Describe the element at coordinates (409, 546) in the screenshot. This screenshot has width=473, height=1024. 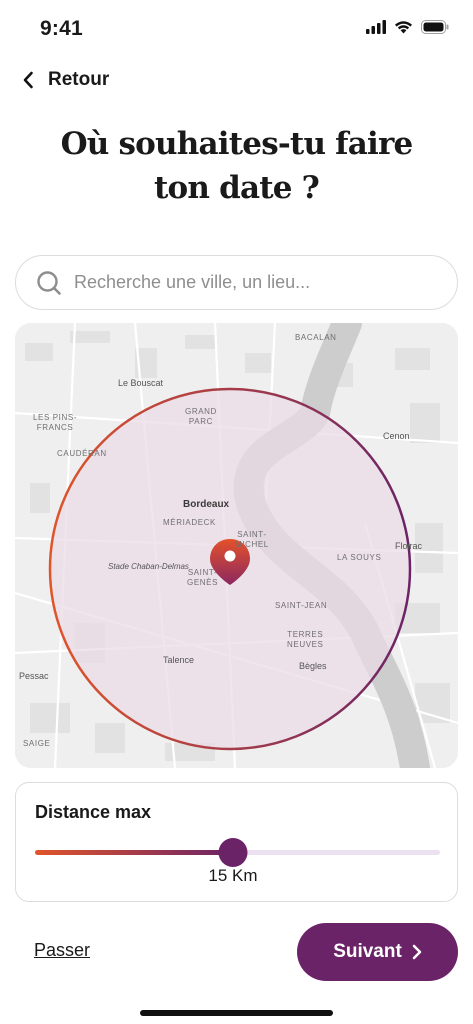
I see `map-place-floirac: Floirac` at that location.